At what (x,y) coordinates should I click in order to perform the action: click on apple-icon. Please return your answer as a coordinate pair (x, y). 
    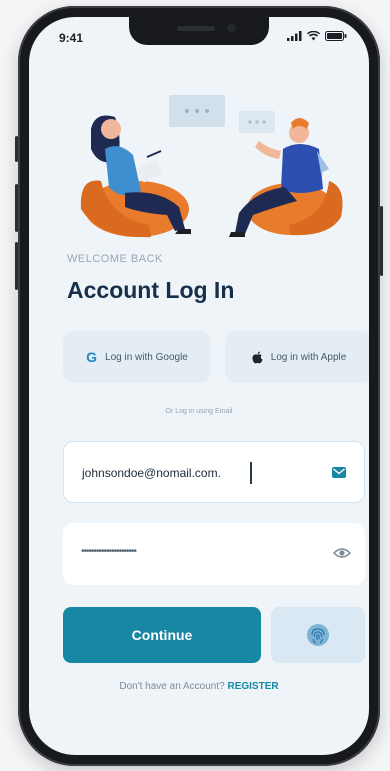
    Looking at the image, I should click on (257, 357).